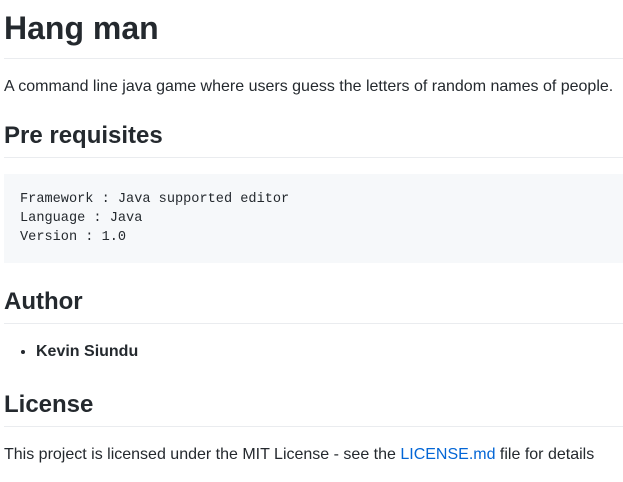  What do you see at coordinates (313, 305) in the screenshot?
I see `author-heading: Author` at bounding box center [313, 305].